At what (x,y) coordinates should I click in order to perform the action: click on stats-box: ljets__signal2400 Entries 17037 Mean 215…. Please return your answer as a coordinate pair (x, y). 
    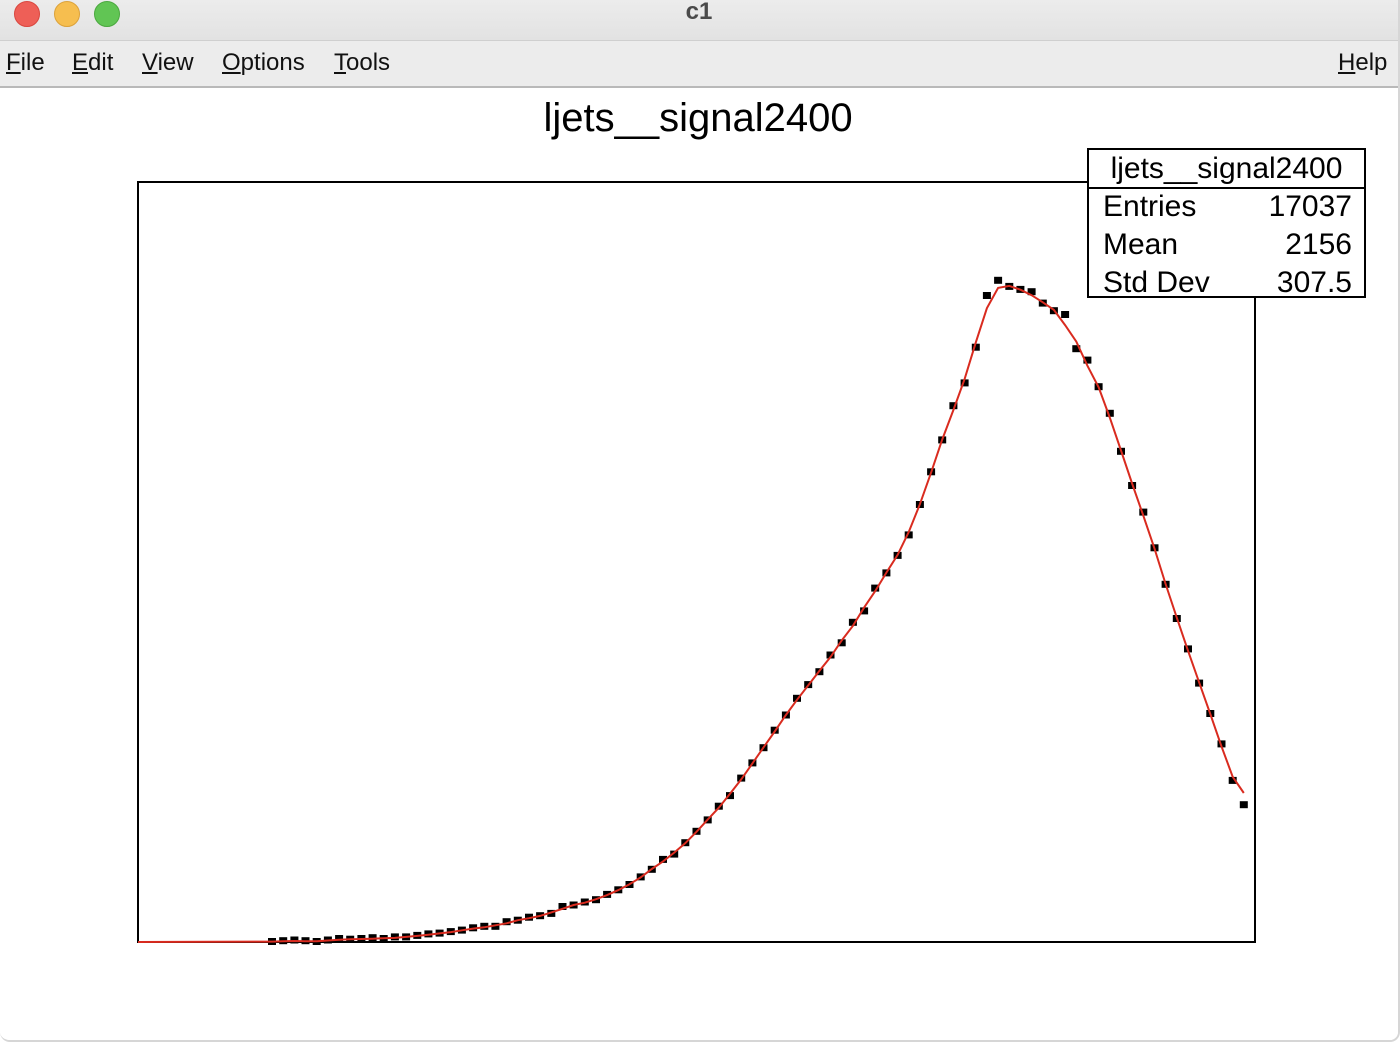
    Looking at the image, I should click on (1226, 223).